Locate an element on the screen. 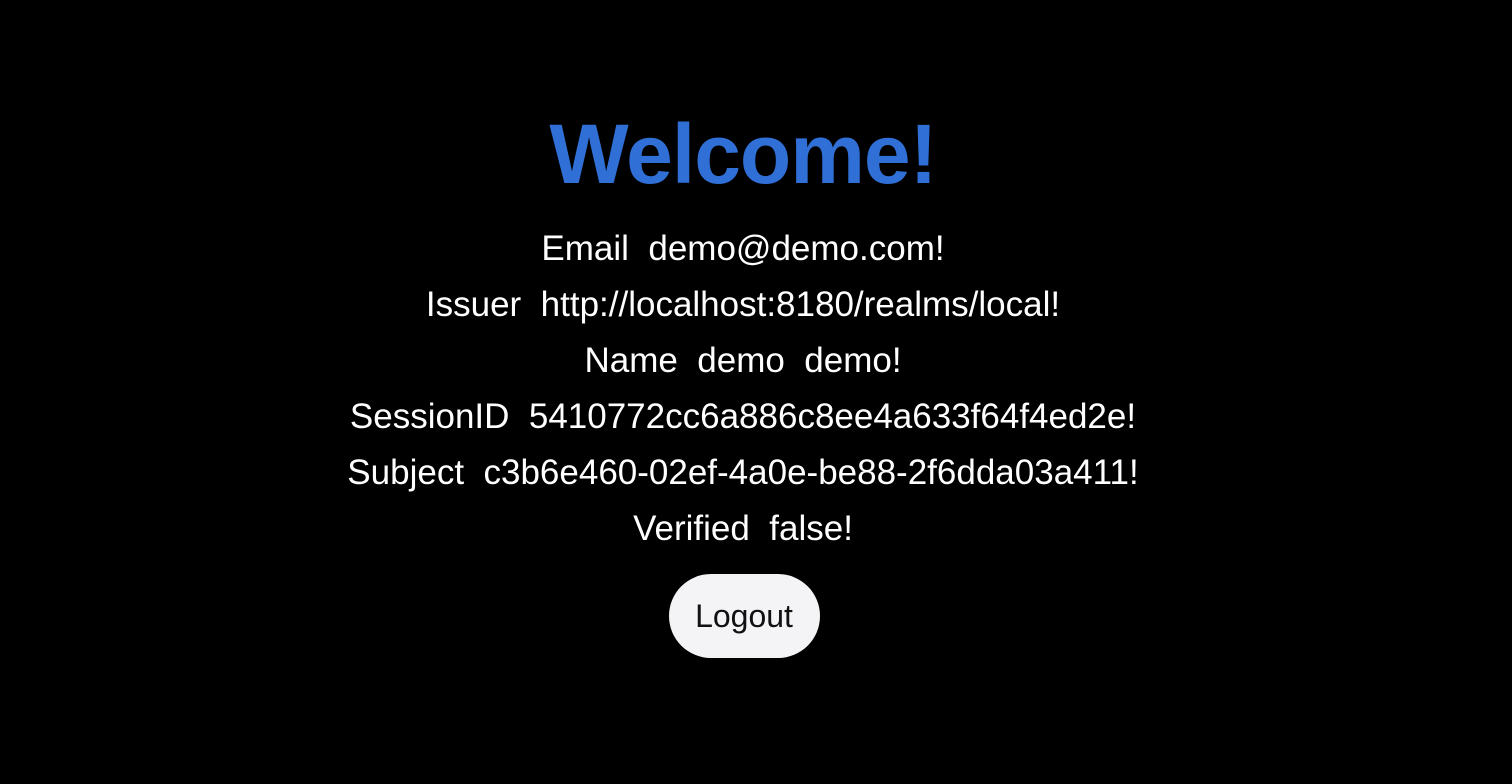  logout-container: Logout is located at coordinates (744, 616).